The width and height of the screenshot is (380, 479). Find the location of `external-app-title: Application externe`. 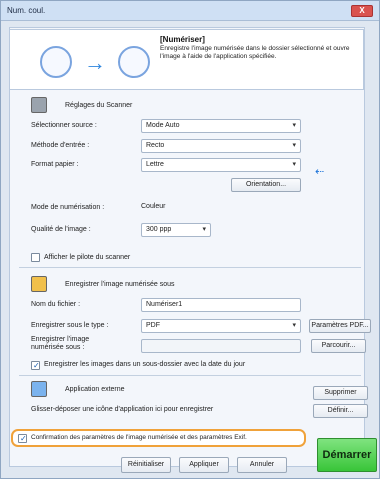

external-app-title: Application externe is located at coordinates (95, 389).